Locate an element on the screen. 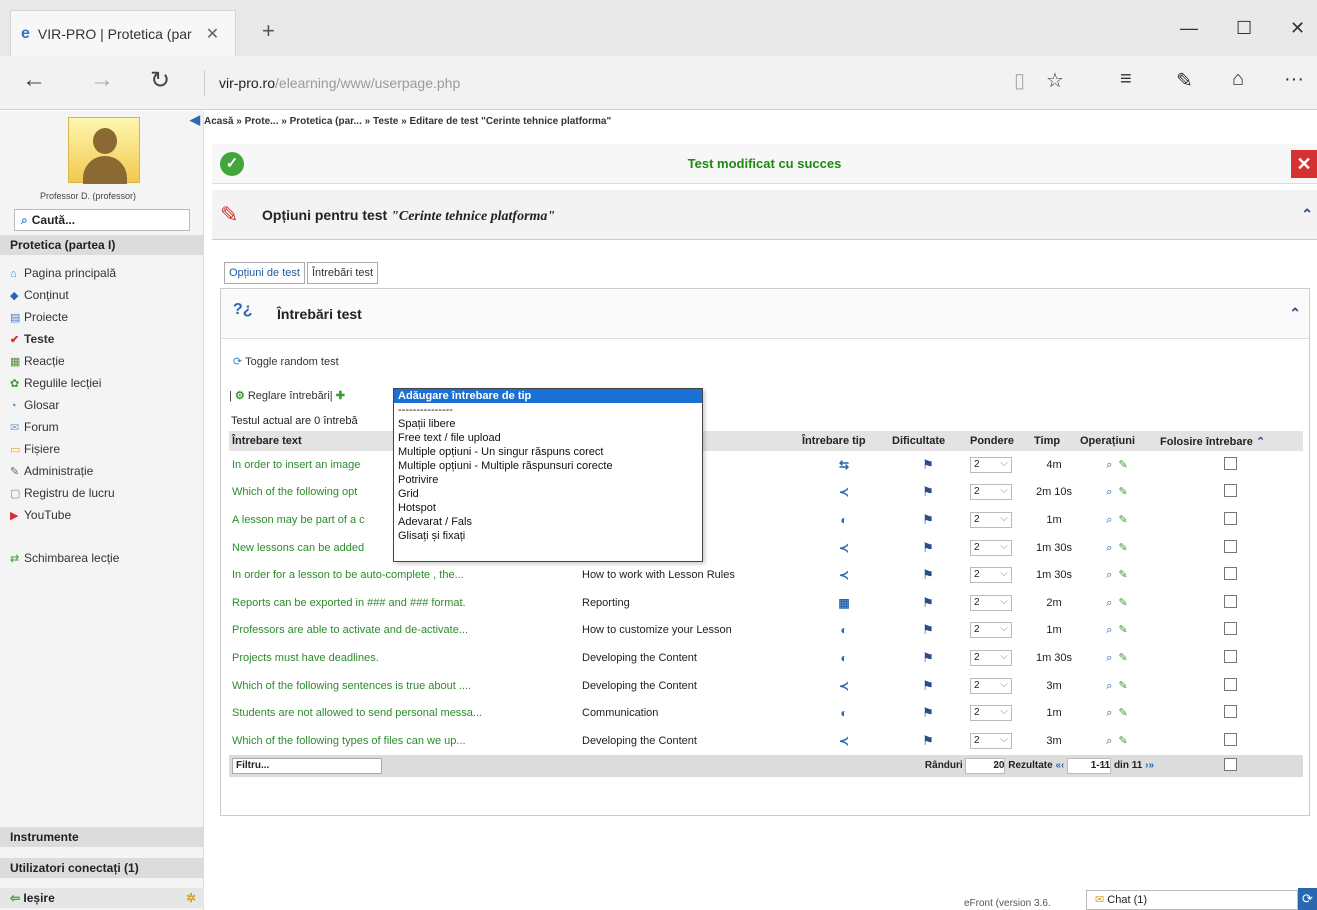 This screenshot has height=910, width=1317. tab-test-options: Opțiuni de test is located at coordinates (264, 273).